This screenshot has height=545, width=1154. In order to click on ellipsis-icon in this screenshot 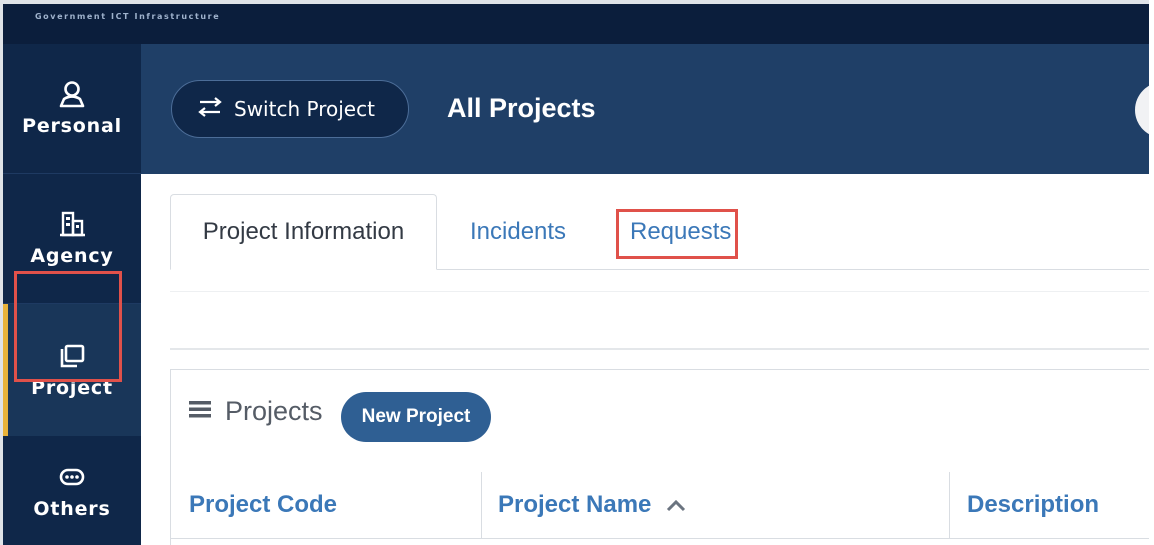, I will do `click(72, 477)`.